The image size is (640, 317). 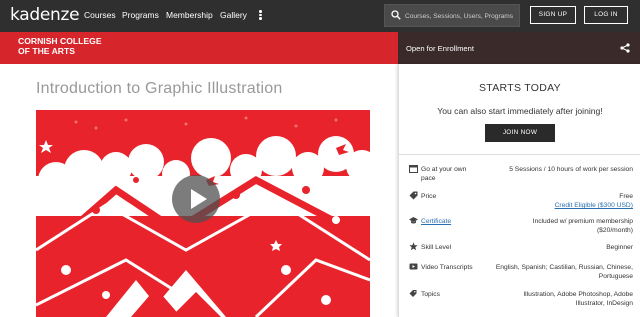 What do you see at coordinates (582, 221) in the screenshot?
I see `certificate-value-line1: Included w/ premium membership` at bounding box center [582, 221].